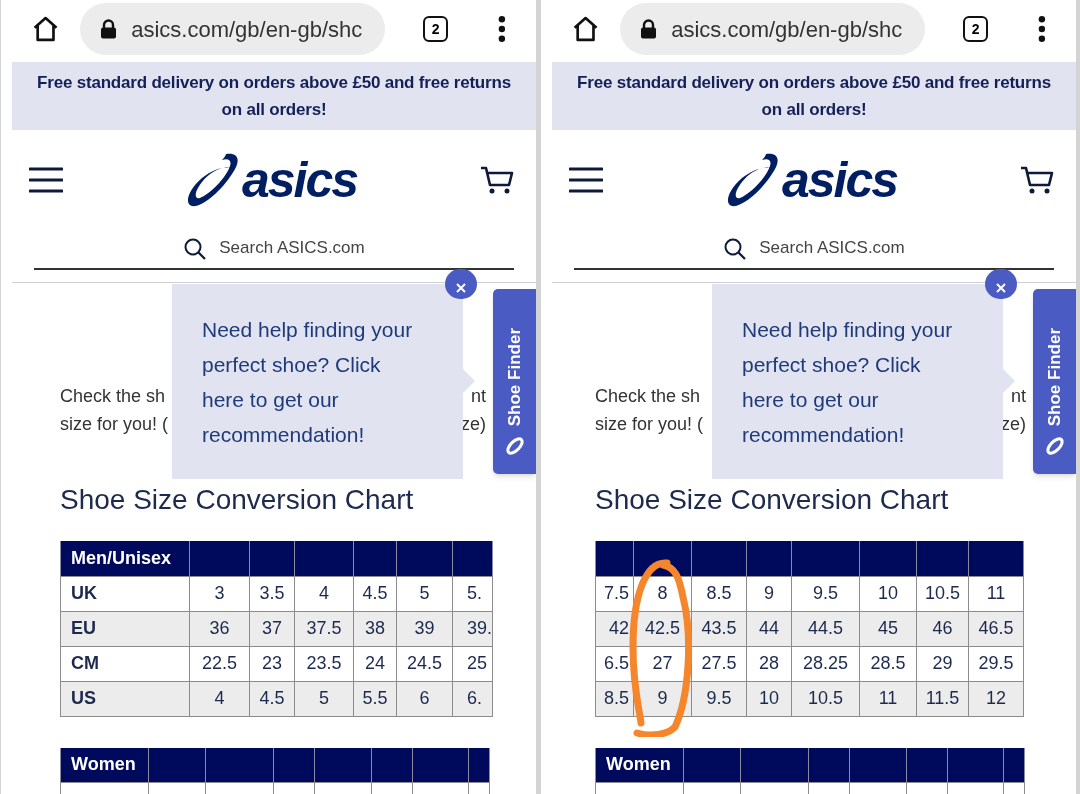  I want to click on table-cell: 28.5, so click(888, 663).